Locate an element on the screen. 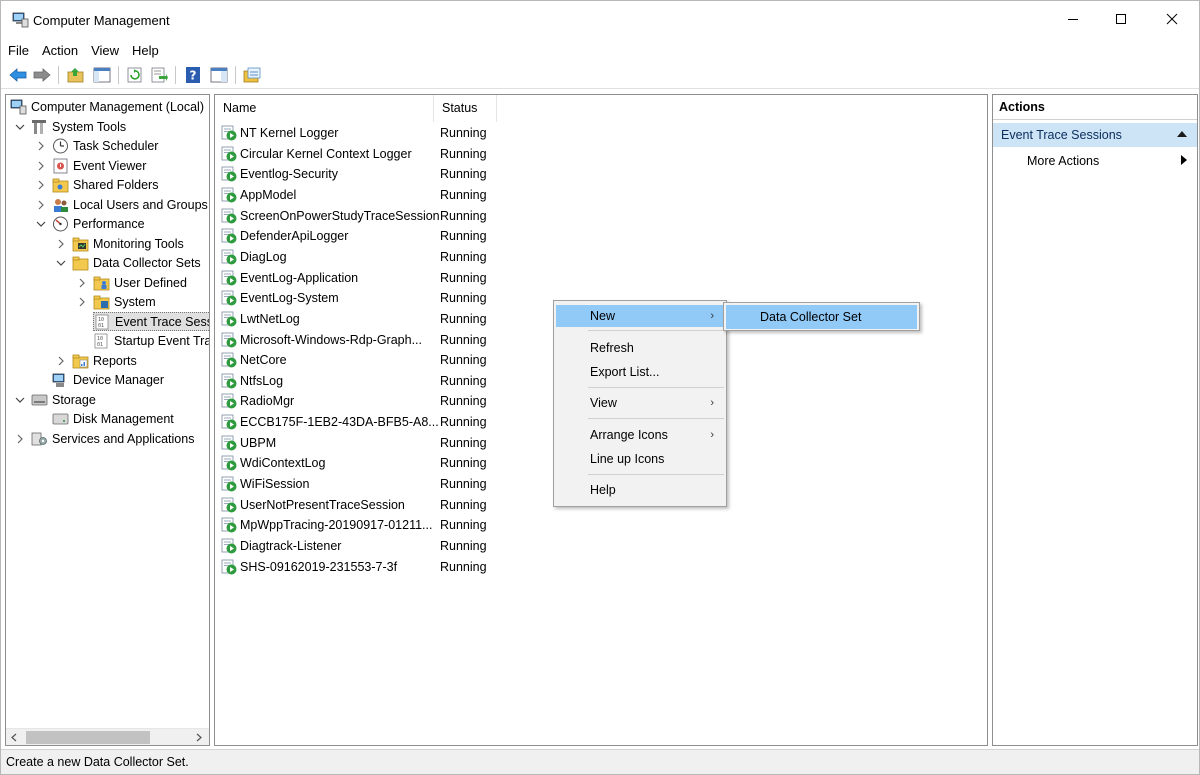 Image resolution: width=1200 pixels, height=775 pixels. submenu-item-data-collector-set: Data Collector Set is located at coordinates (821, 317).